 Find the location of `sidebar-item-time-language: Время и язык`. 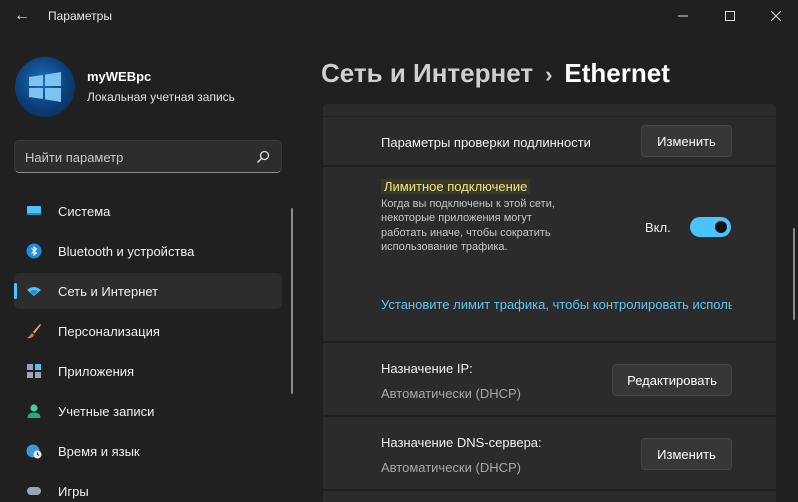

sidebar-item-time-language: Время и язык is located at coordinates (148, 451).